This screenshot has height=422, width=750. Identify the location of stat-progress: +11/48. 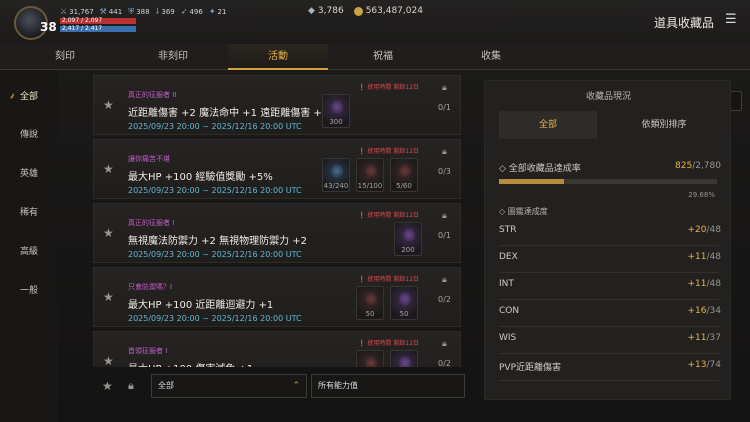
(704, 284).